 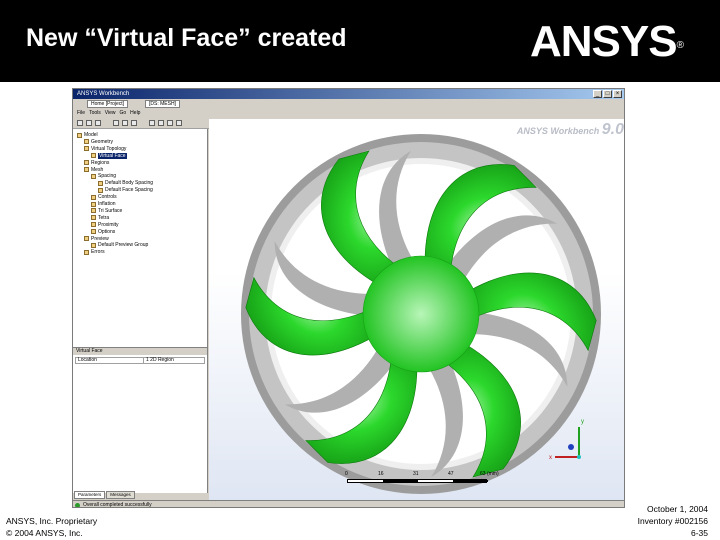 I want to click on tree-item-controls: Controls, so click(x=104, y=197).